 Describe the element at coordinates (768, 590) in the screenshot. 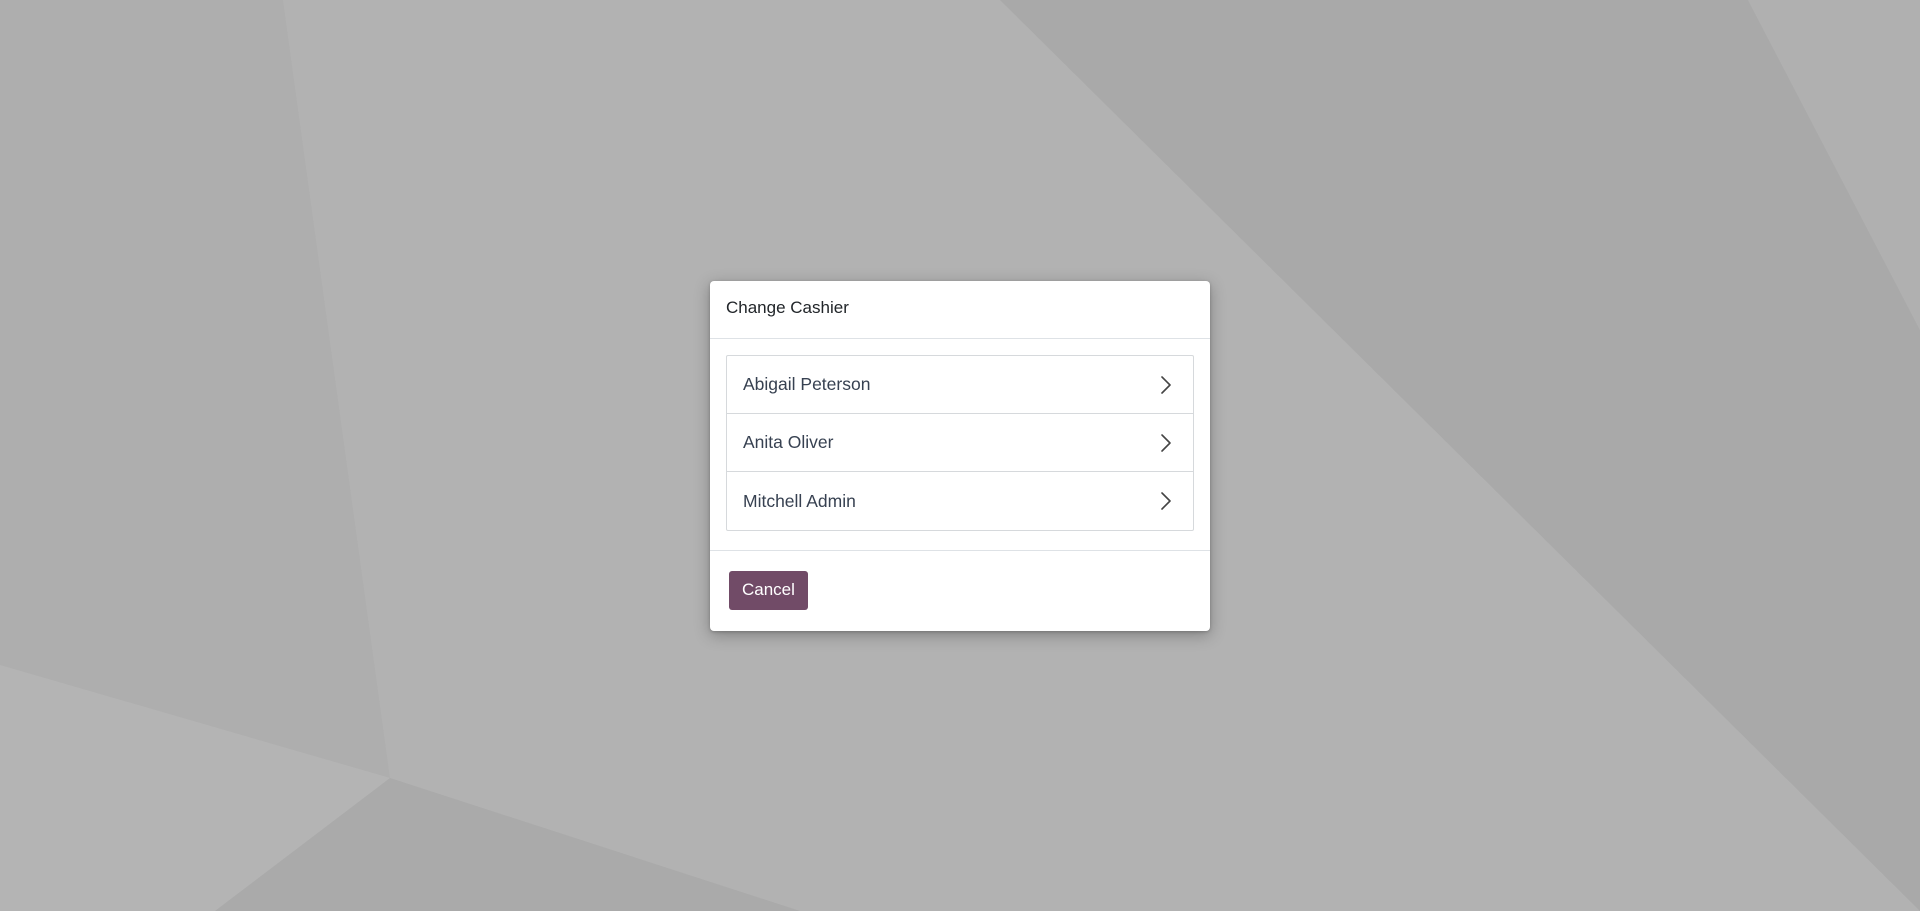

I see `cancel-button: Cancel` at that location.